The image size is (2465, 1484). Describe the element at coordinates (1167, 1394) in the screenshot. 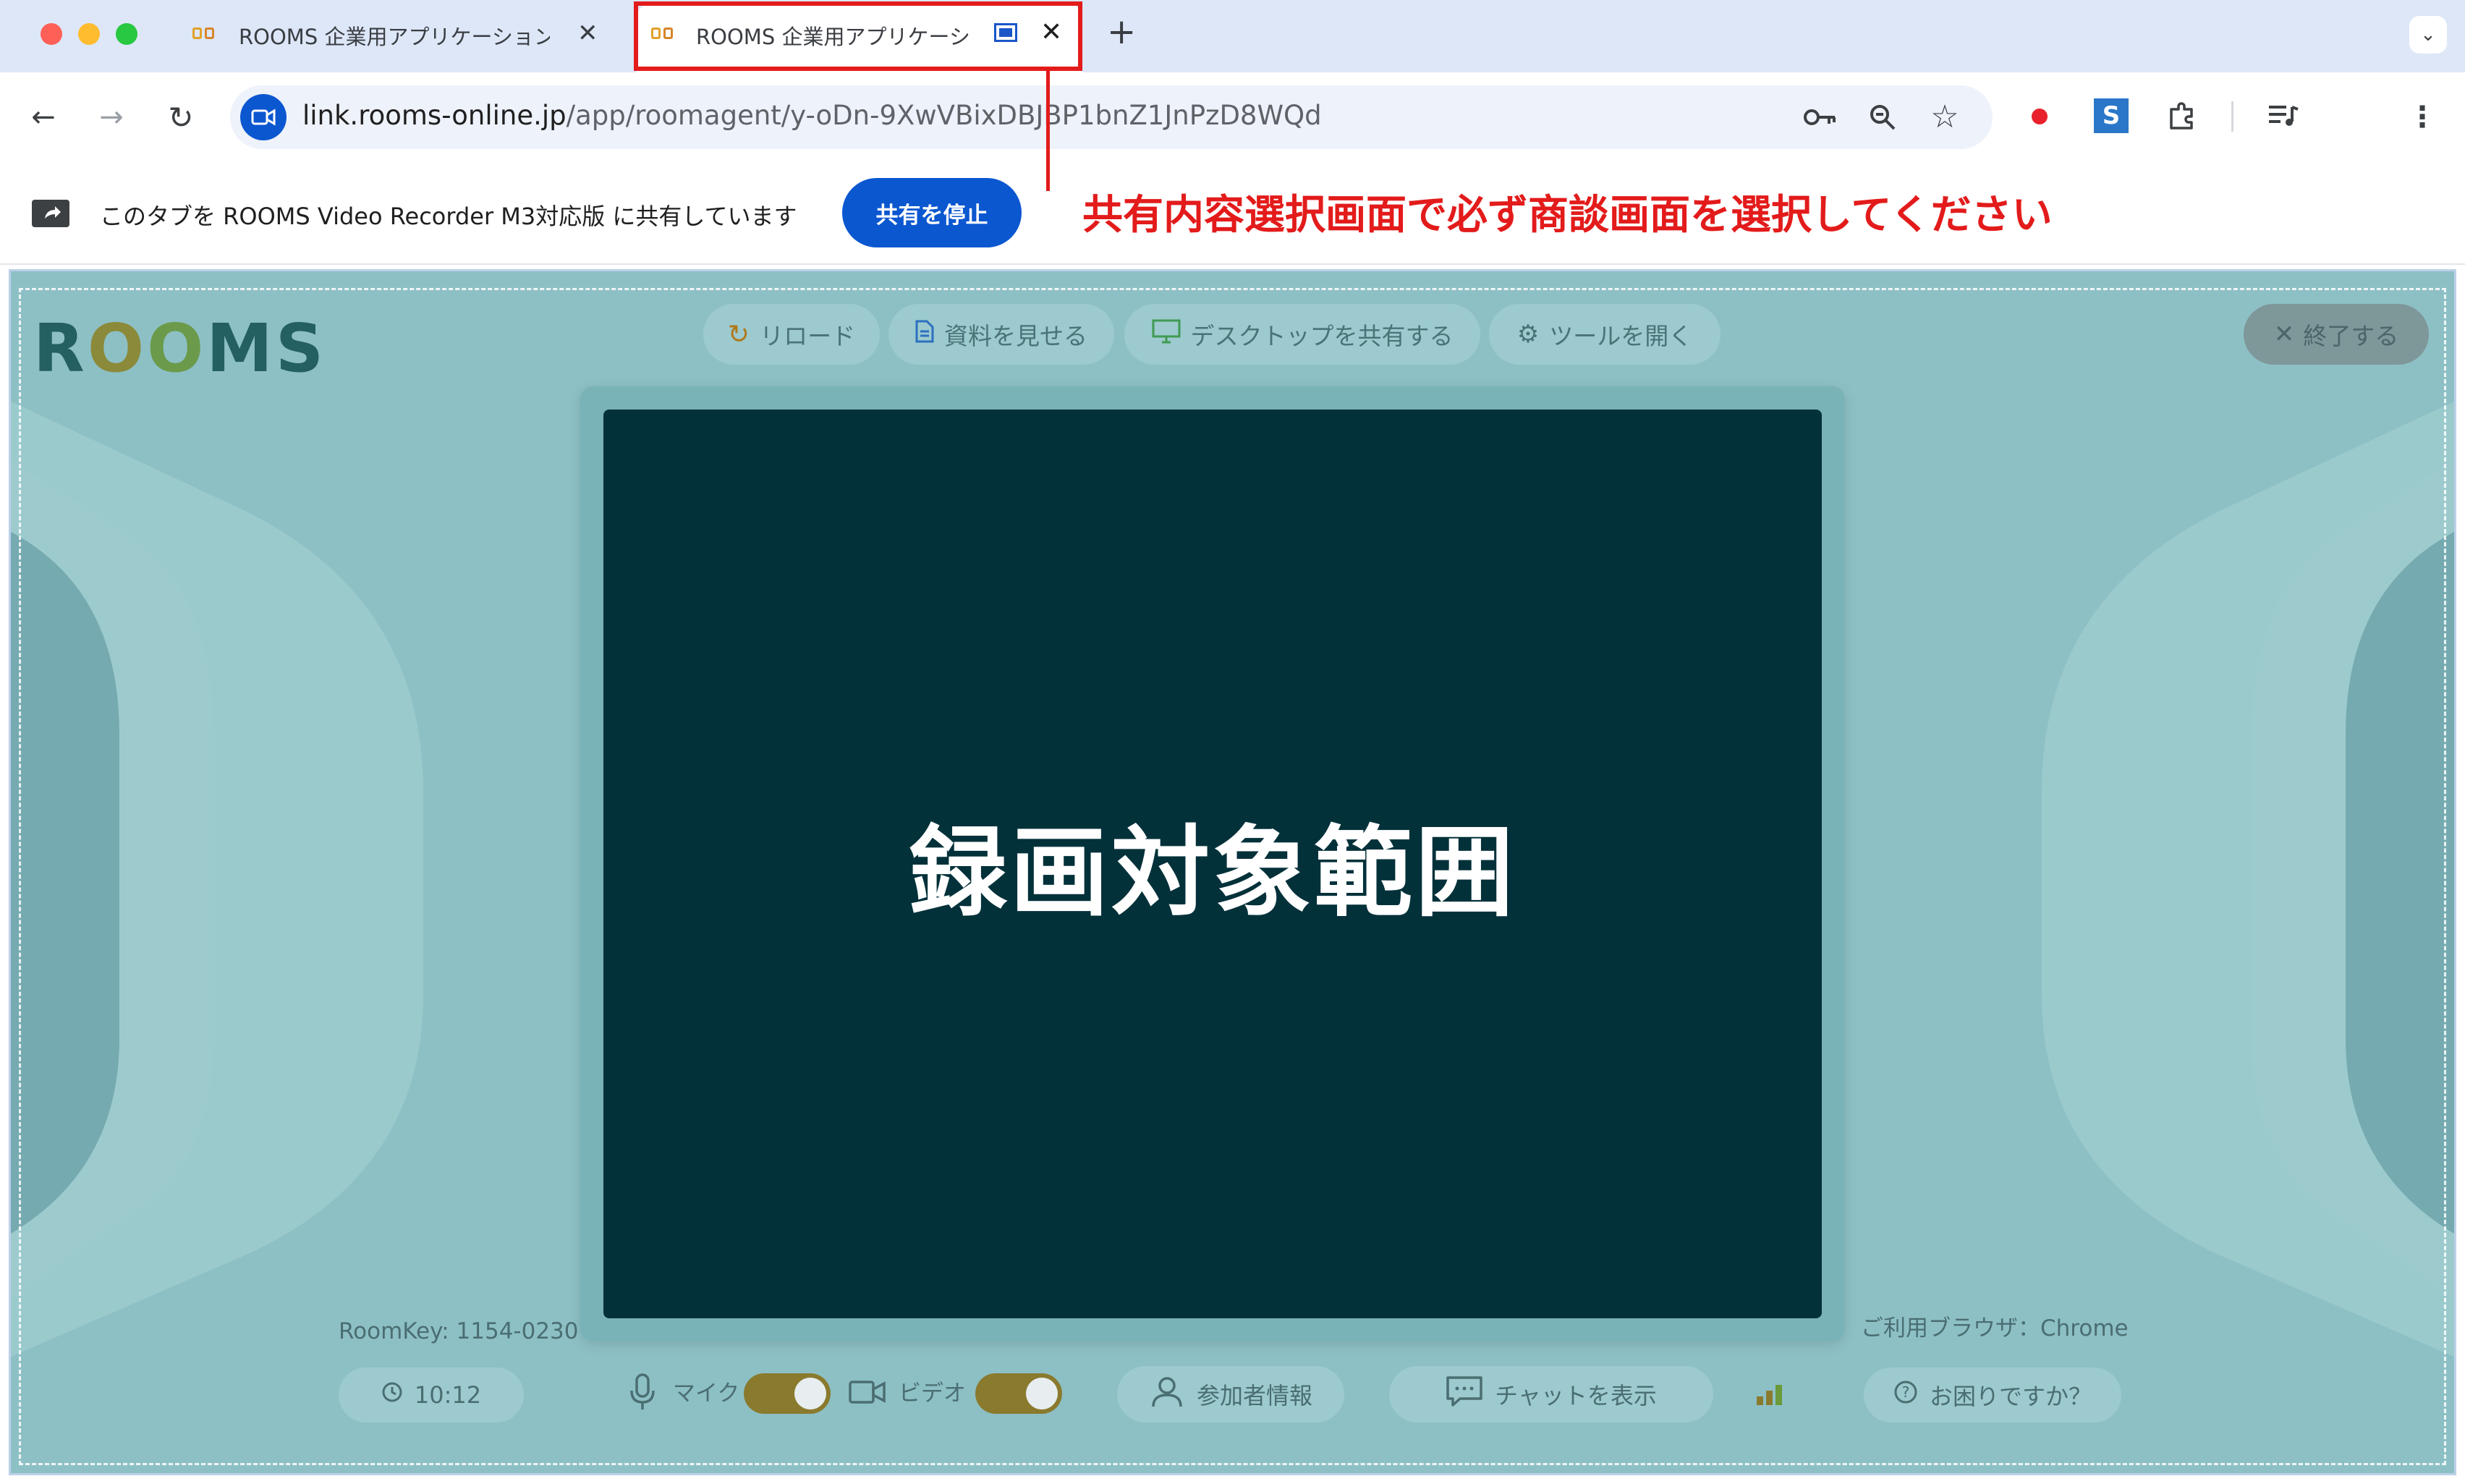

I see `person-icon` at that location.